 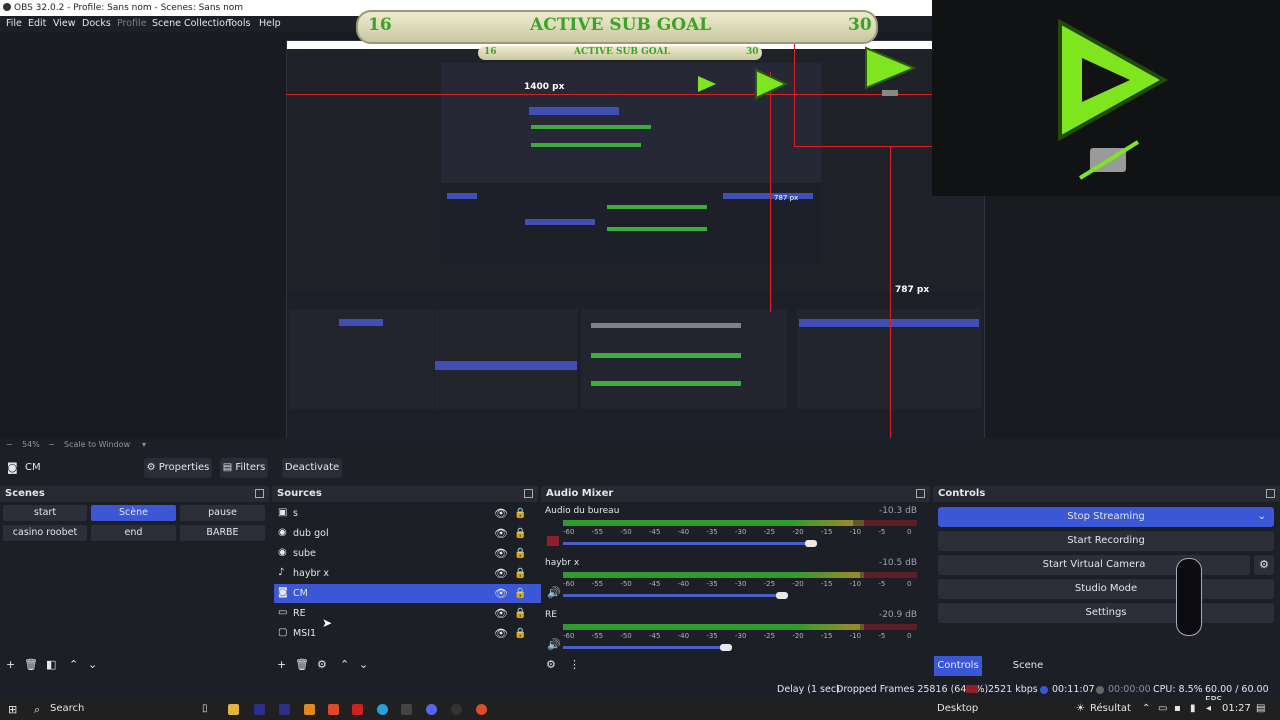 What do you see at coordinates (1193, 708) in the screenshot?
I see `mic-icon: ▮` at bounding box center [1193, 708].